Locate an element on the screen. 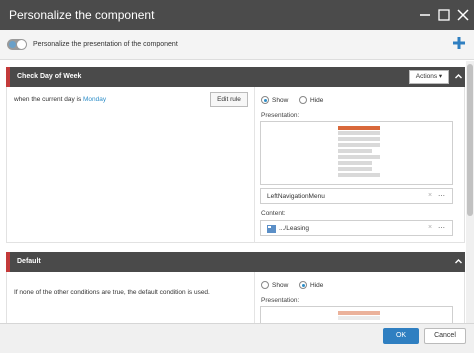 The image size is (474, 353). content-field: .../Leasing × ⋯ is located at coordinates (356, 228).